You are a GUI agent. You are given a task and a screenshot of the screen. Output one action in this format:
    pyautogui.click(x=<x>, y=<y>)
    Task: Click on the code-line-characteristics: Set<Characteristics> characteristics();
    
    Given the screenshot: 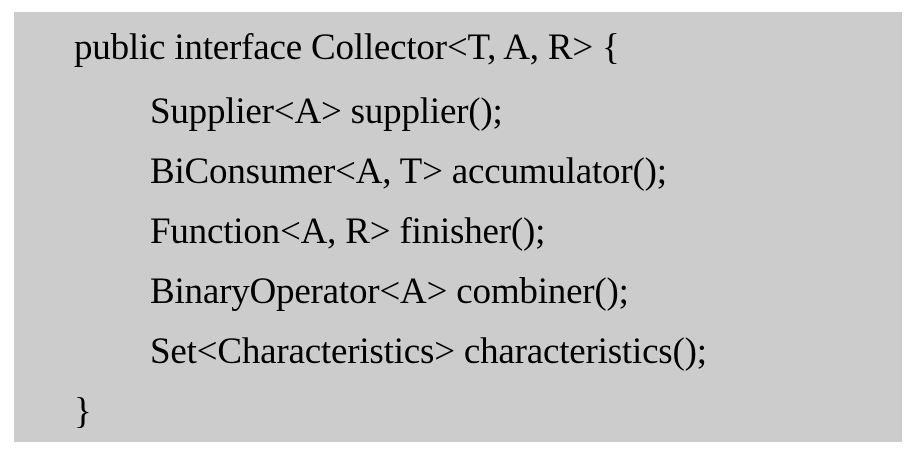 What is the action you would take?
    pyautogui.click(x=428, y=351)
    